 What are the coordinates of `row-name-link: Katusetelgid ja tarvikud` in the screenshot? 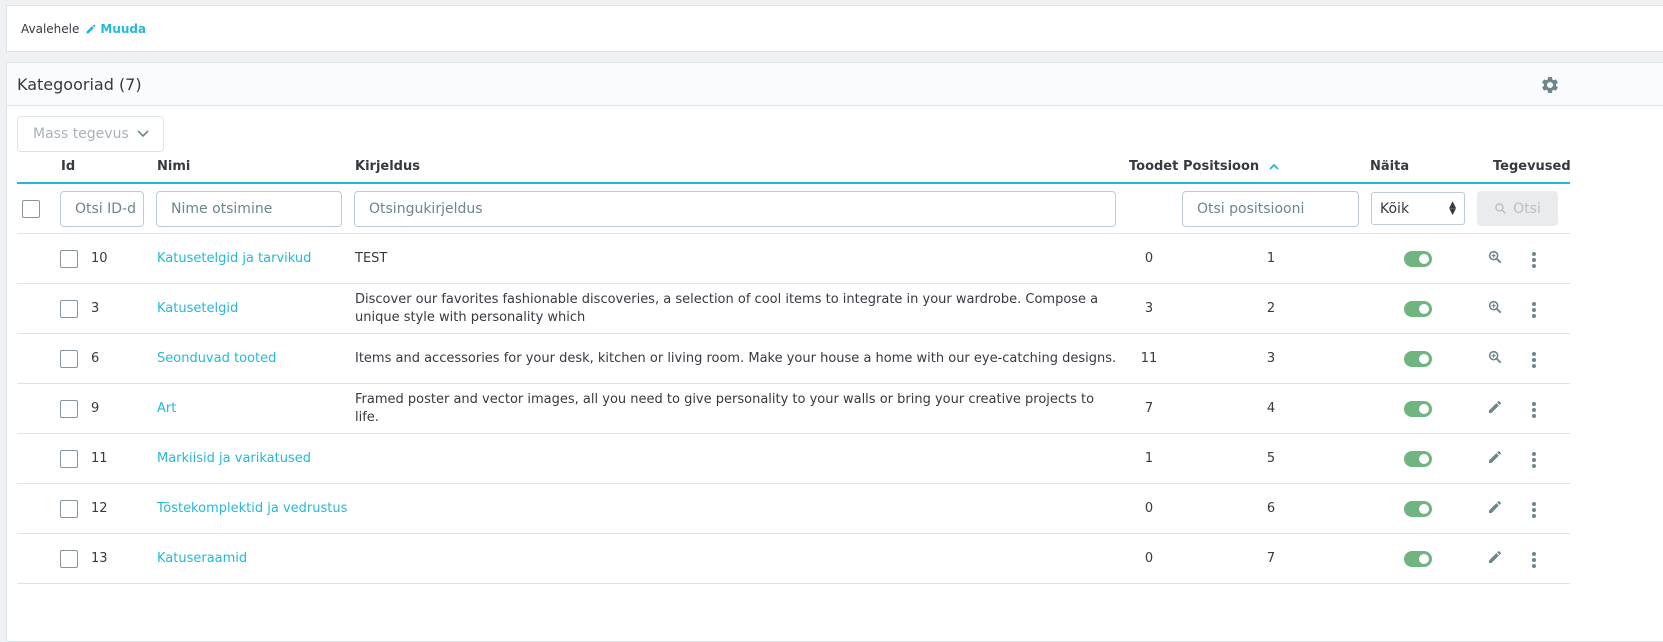 It's located at (234, 259).